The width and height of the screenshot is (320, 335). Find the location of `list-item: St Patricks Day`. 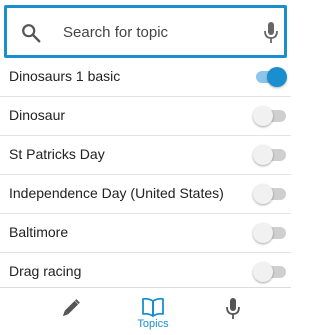

list-item: St Patricks Day is located at coordinates (145, 155).